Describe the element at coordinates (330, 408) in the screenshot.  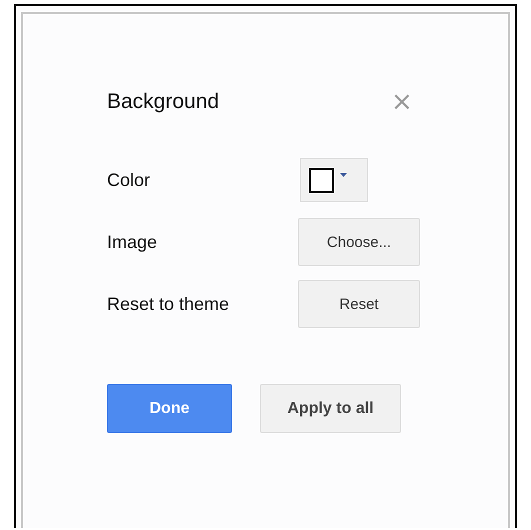
I see `apply-button: Apply to all` at that location.